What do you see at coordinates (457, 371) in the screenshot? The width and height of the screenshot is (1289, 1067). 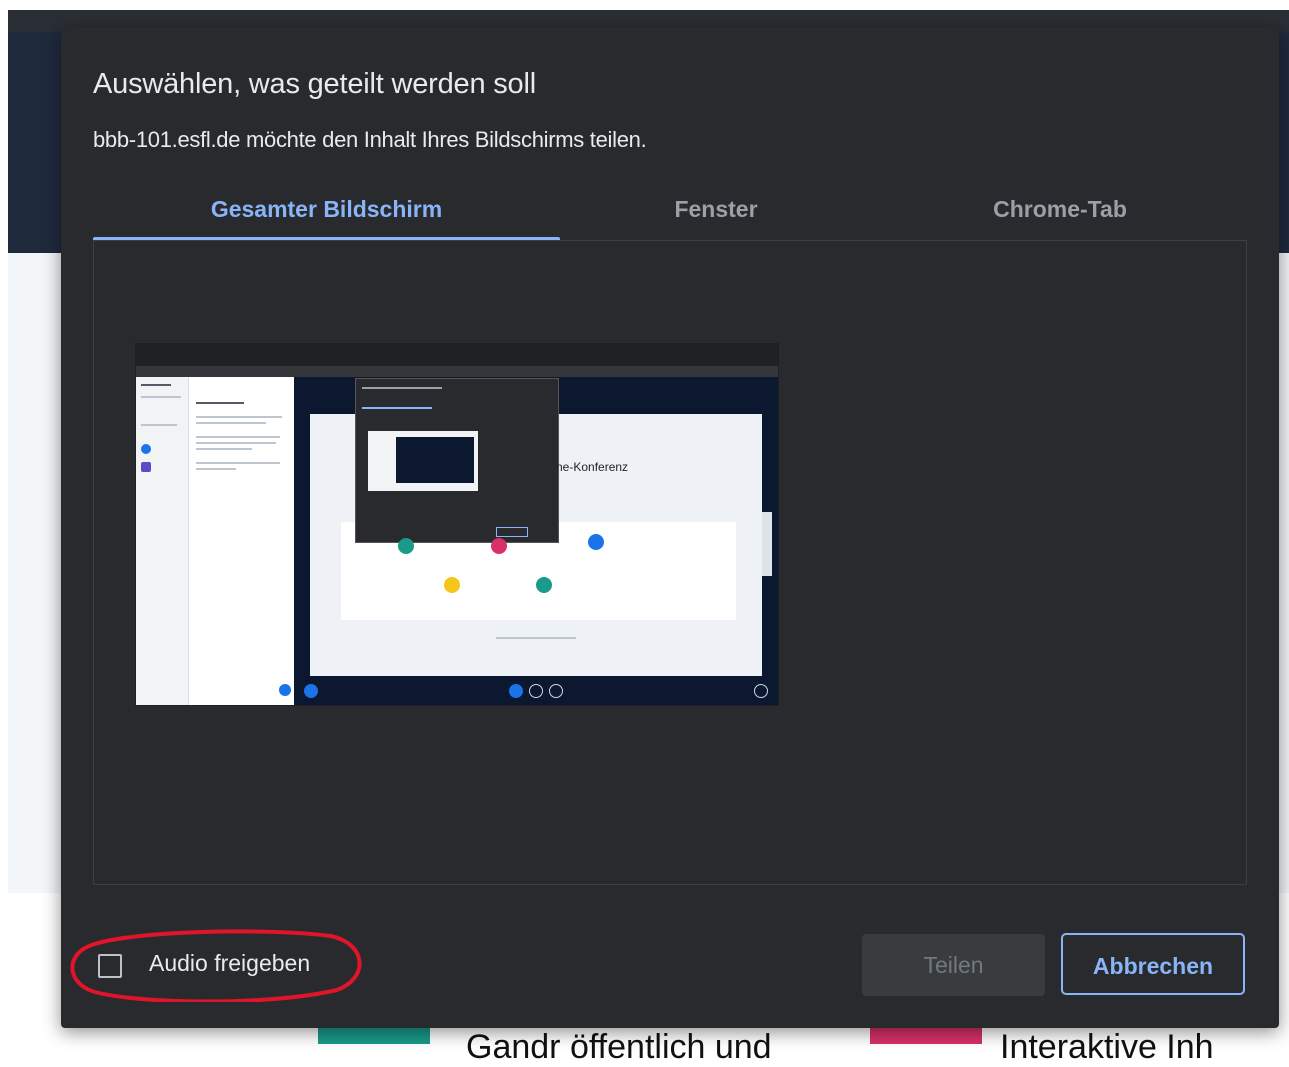 I see `thumb-urlbar` at bounding box center [457, 371].